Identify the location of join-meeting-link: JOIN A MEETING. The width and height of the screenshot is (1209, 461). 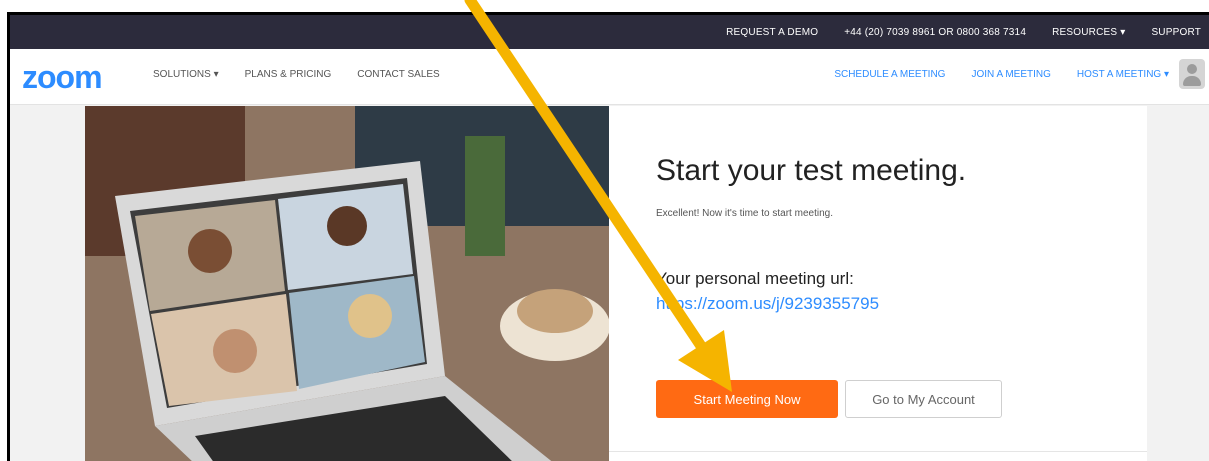
(1010, 74).